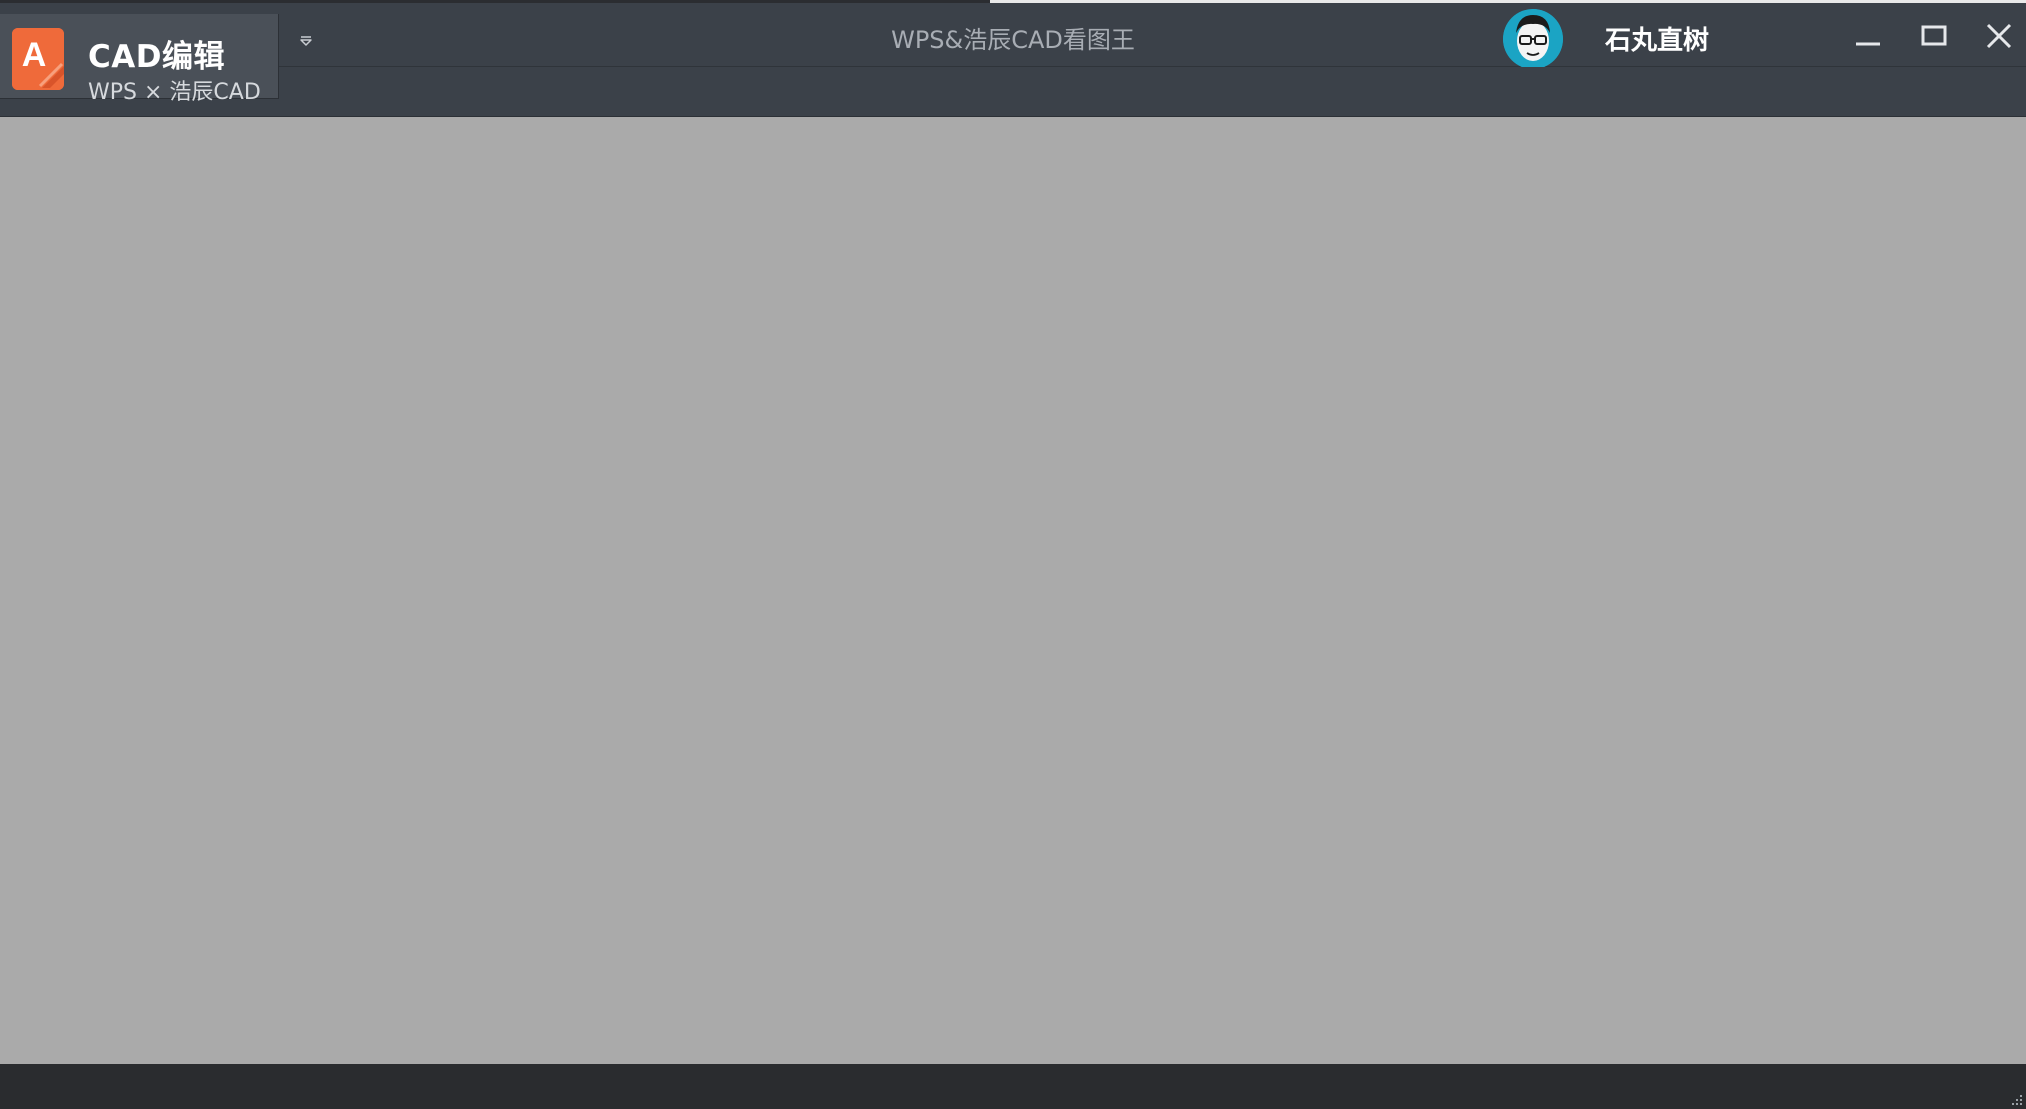 Image resolution: width=2026 pixels, height=1109 pixels. I want to click on app-subtitle: WPS × 浩辰CAD, so click(174, 92).